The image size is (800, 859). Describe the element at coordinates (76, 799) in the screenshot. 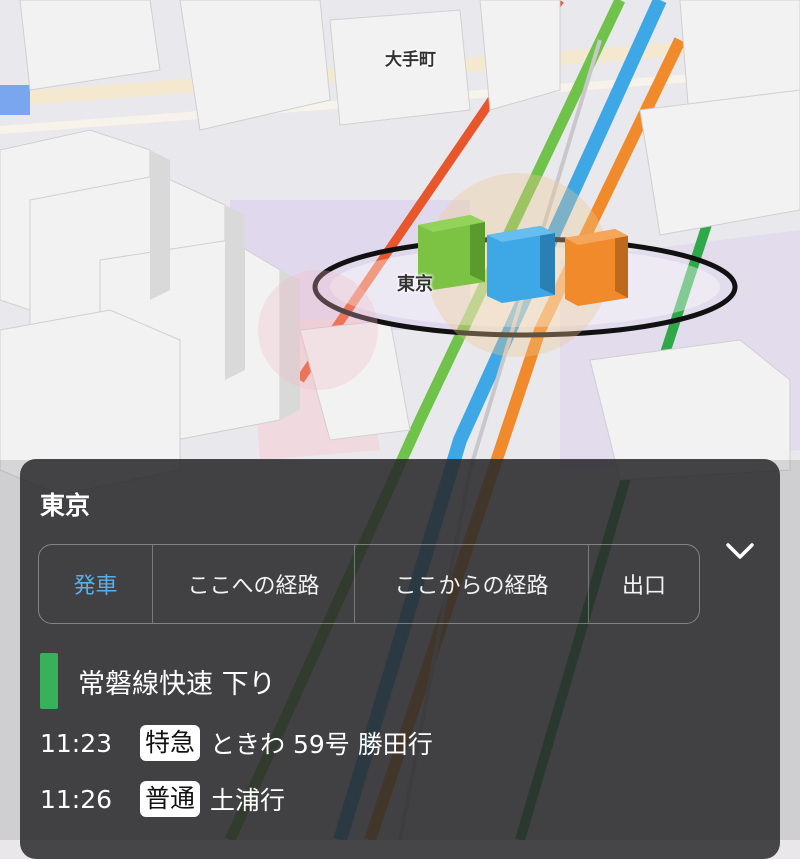

I see `departure-time: 11:26` at that location.